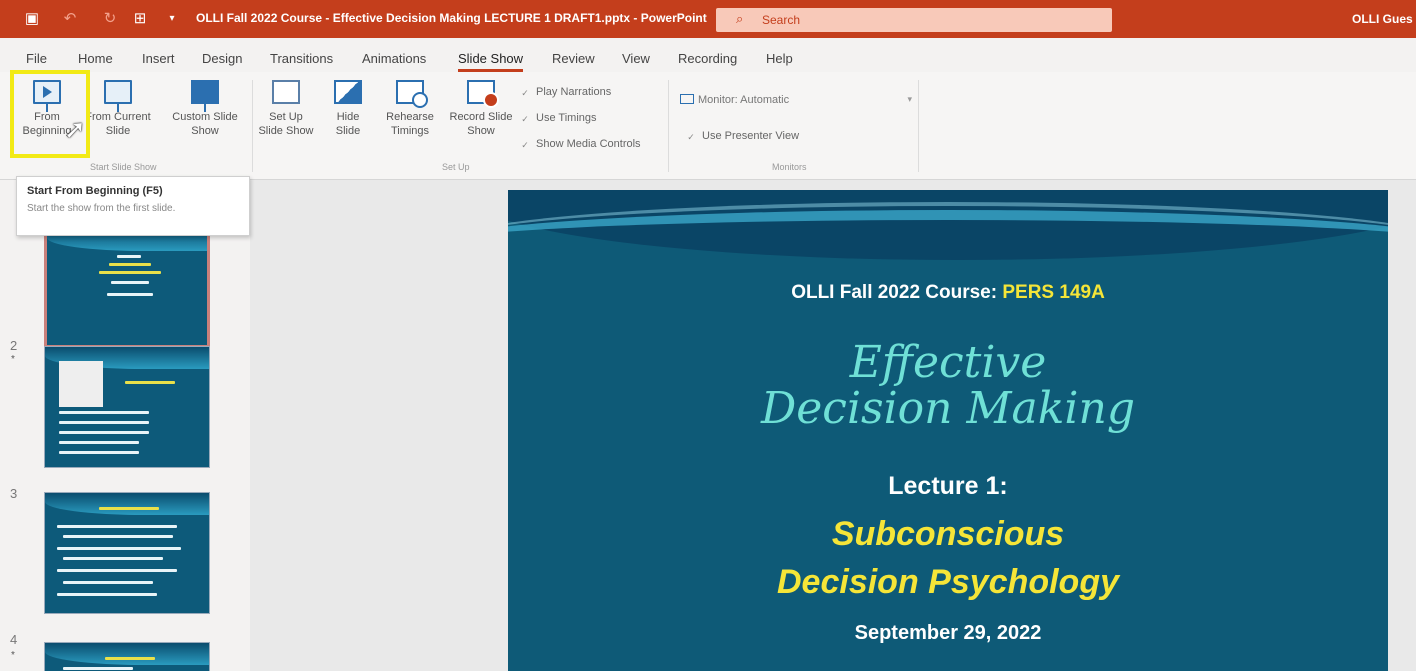  I want to click on slide-course-line: OLLI Fall 2022 Course: PERS 149A, so click(948, 293).